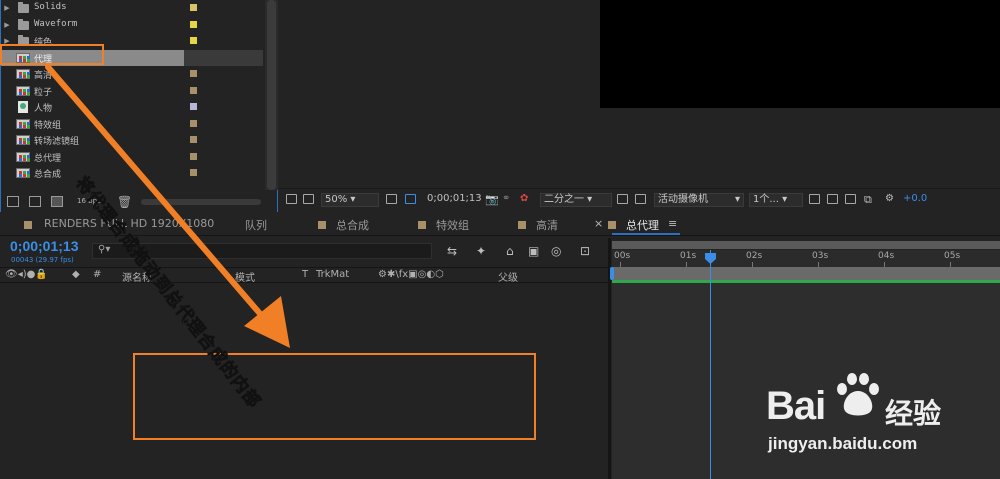 The height and width of the screenshot is (479, 1000). What do you see at coordinates (776, 200) in the screenshot?
I see `views-dropdown: 1个... ▾` at bounding box center [776, 200].